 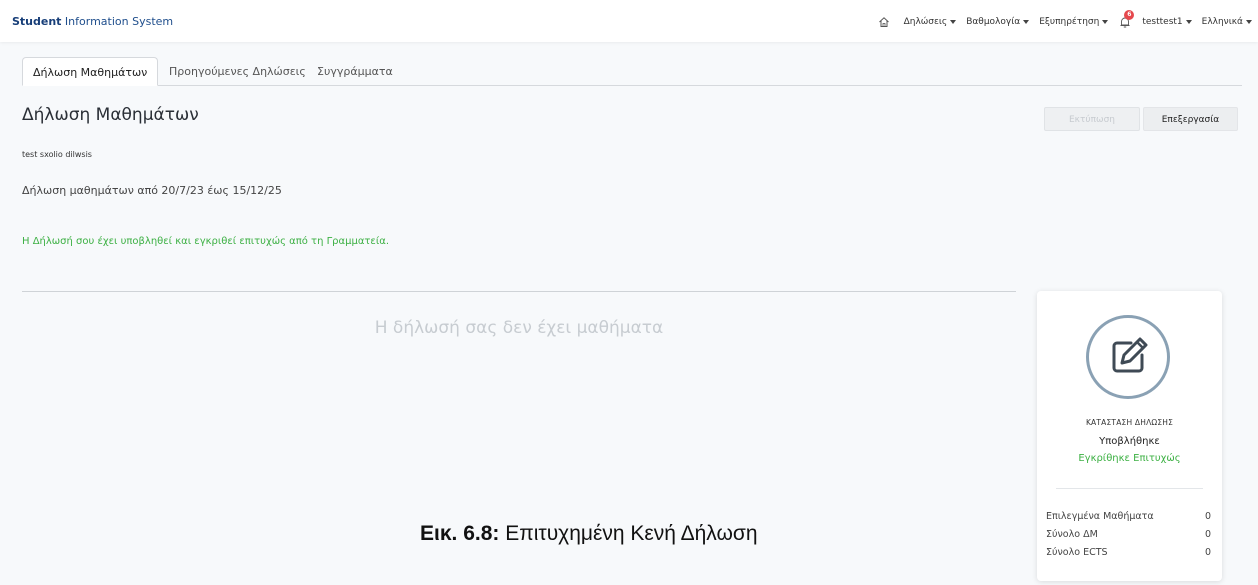 I want to click on home-icon, so click(x=884, y=22).